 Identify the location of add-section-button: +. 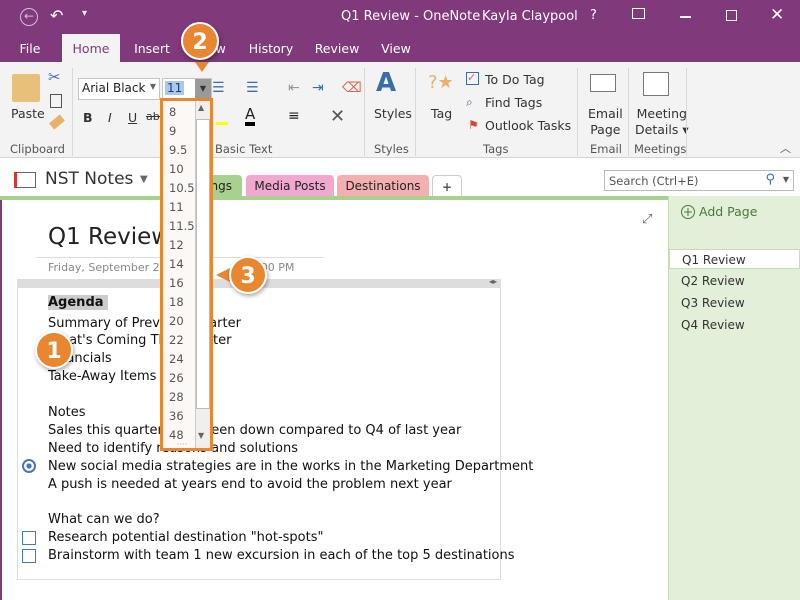
(447, 186).